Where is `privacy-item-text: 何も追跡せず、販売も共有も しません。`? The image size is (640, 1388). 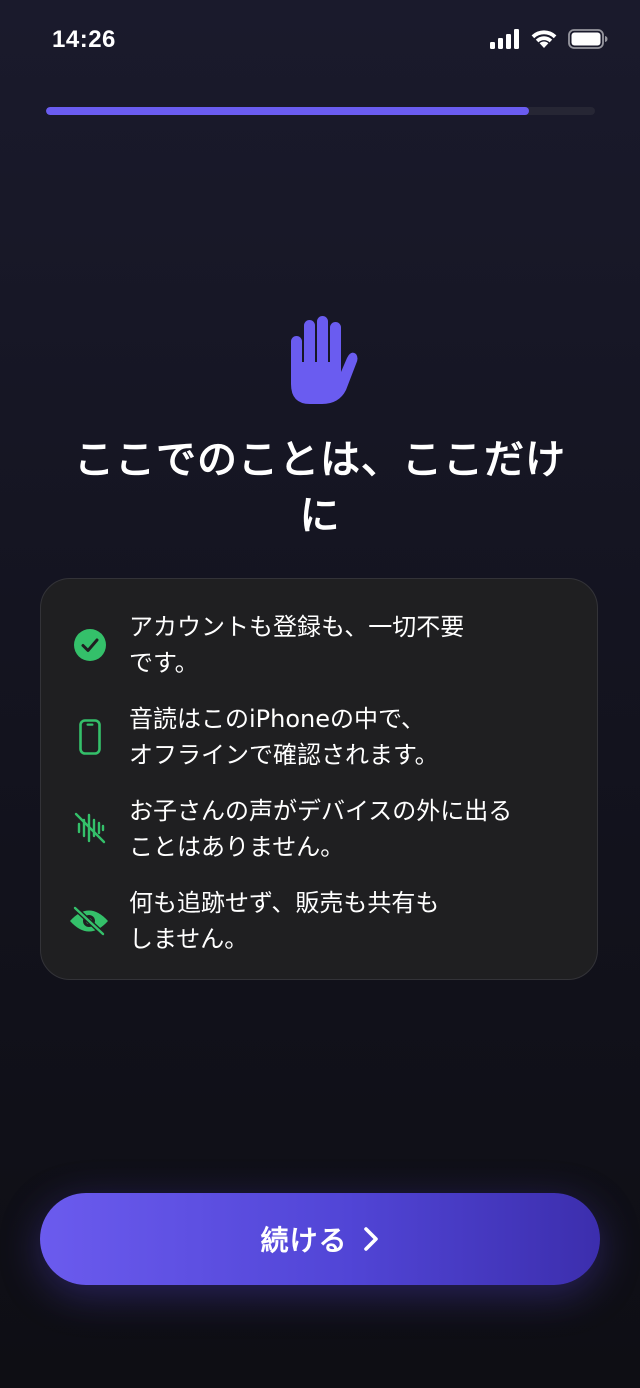 privacy-item-text: 何も追跡せず、販売も共有も しません。 is located at coordinates (284, 921).